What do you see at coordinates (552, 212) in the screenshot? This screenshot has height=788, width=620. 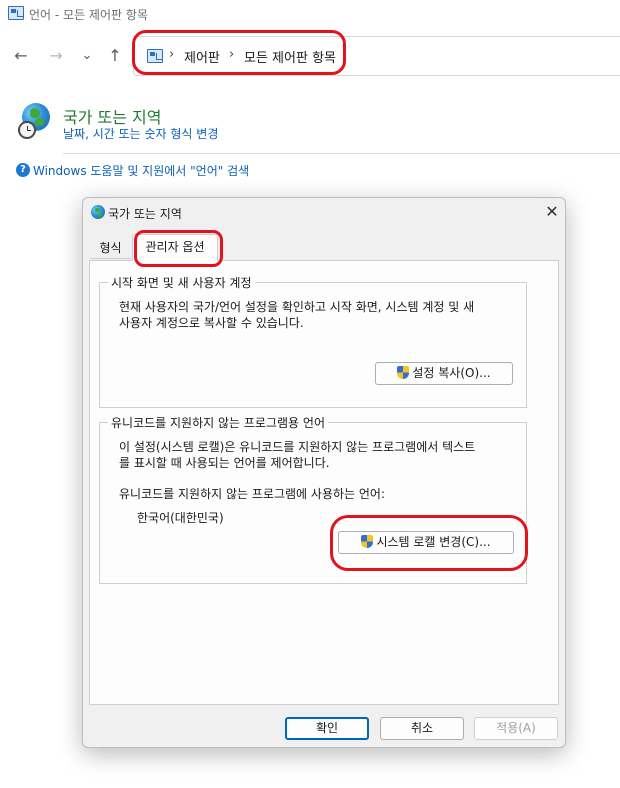 I see `close-button: ✕` at bounding box center [552, 212].